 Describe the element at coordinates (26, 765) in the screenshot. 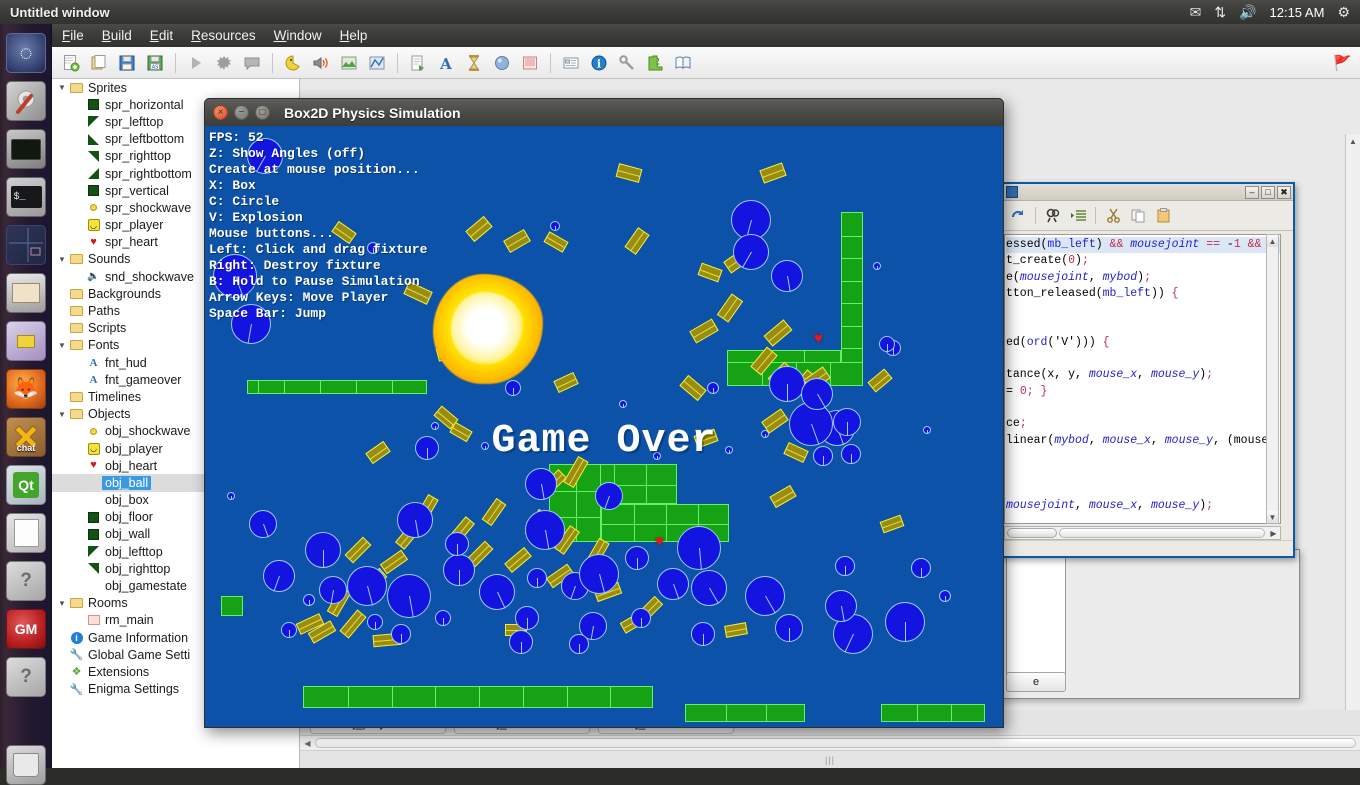

I see `trash-icon` at that location.